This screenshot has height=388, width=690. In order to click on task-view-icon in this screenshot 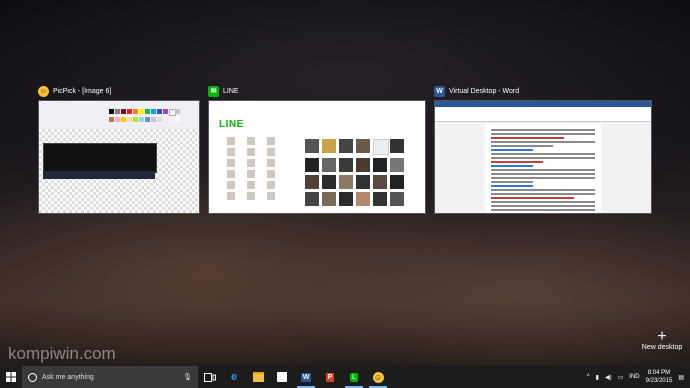, I will do `click(210, 377)`.